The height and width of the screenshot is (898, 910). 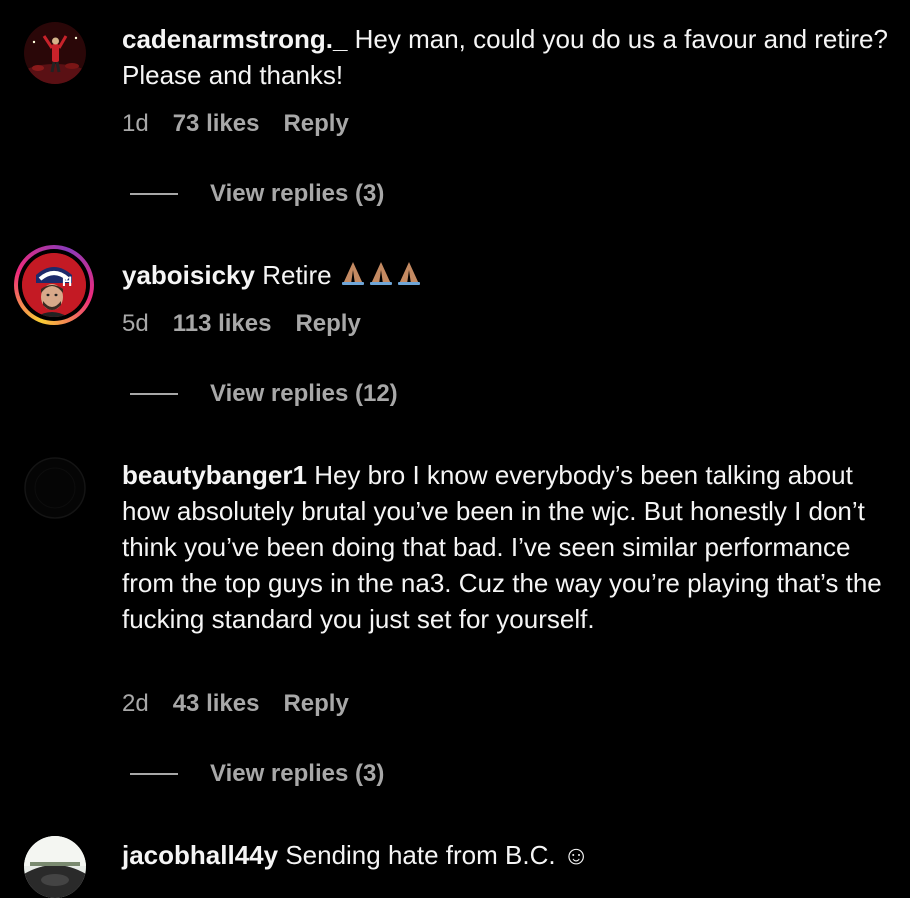 I want to click on pray-emoji-icon, so click(x=381, y=277).